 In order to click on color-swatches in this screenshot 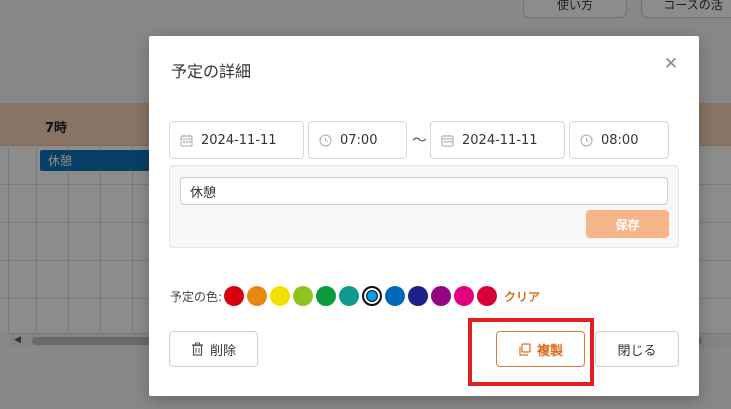, I will do `click(362, 296)`.